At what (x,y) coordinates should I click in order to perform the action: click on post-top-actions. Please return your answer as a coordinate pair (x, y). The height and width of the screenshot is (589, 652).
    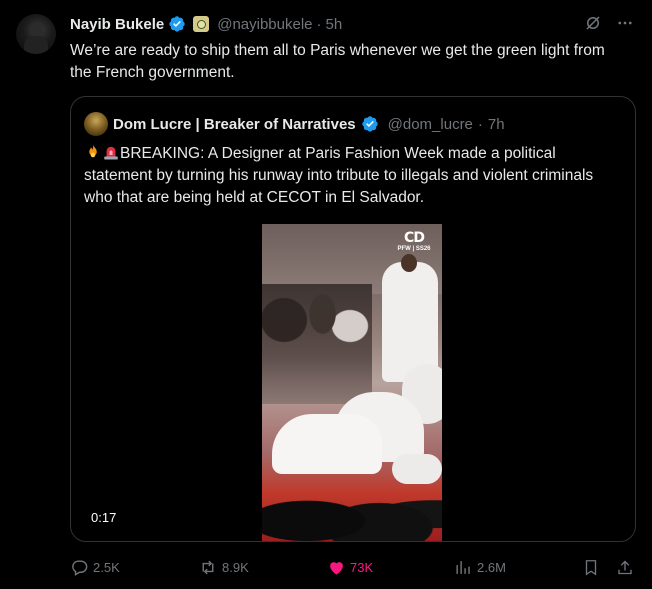
    Looking at the image, I should click on (609, 23).